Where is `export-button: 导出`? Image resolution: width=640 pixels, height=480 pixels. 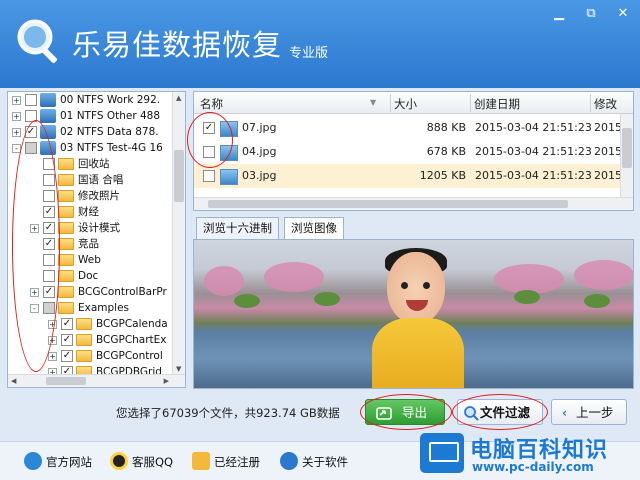 export-button: 导出 is located at coordinates (405, 412).